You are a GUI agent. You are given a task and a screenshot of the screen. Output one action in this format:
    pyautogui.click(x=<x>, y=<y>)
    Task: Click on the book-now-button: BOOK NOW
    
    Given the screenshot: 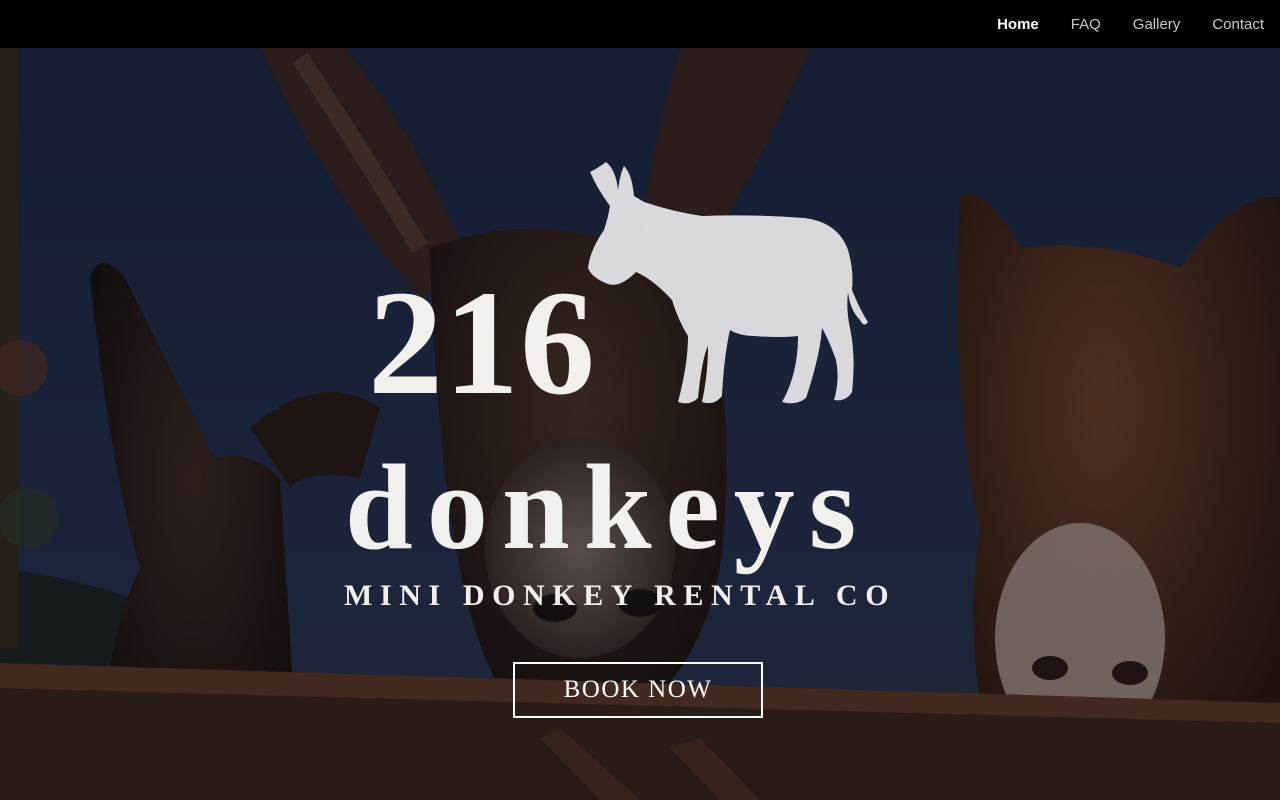 What is the action you would take?
    pyautogui.click(x=638, y=690)
    